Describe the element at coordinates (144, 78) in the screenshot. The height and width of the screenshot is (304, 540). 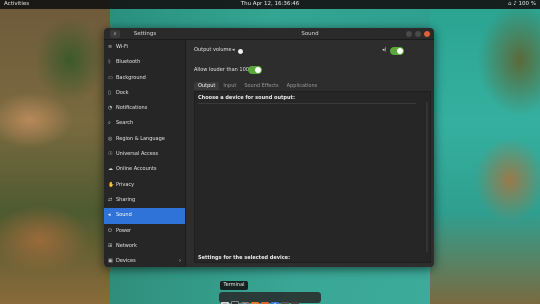
I see `sidebar-item-background: ▭ Background` at that location.